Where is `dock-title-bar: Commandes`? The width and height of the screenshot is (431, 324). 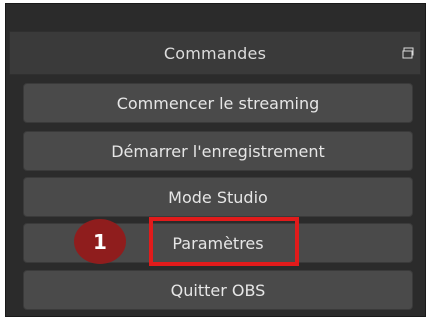 dock-title-bar: Commandes is located at coordinates (215, 53).